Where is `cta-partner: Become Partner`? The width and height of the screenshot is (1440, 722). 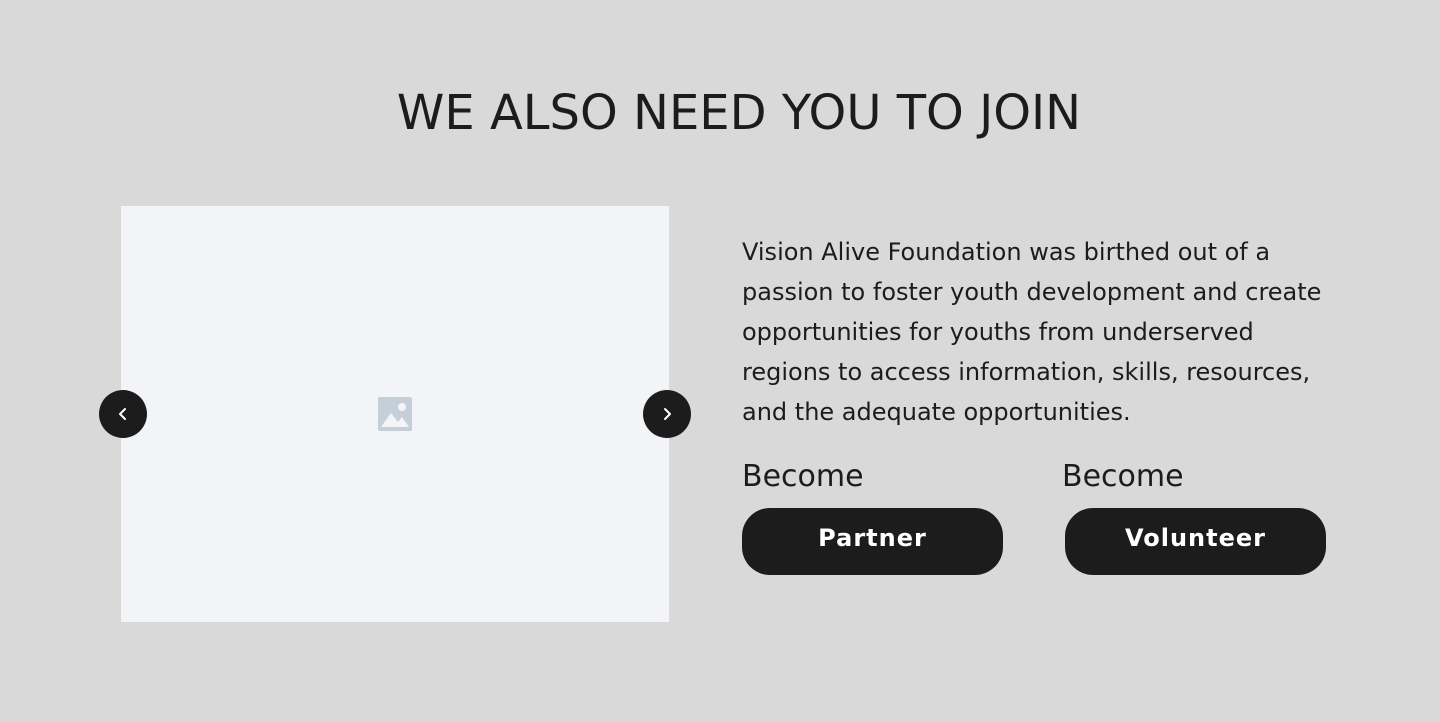
cta-partner: Become Partner is located at coordinates (873, 516).